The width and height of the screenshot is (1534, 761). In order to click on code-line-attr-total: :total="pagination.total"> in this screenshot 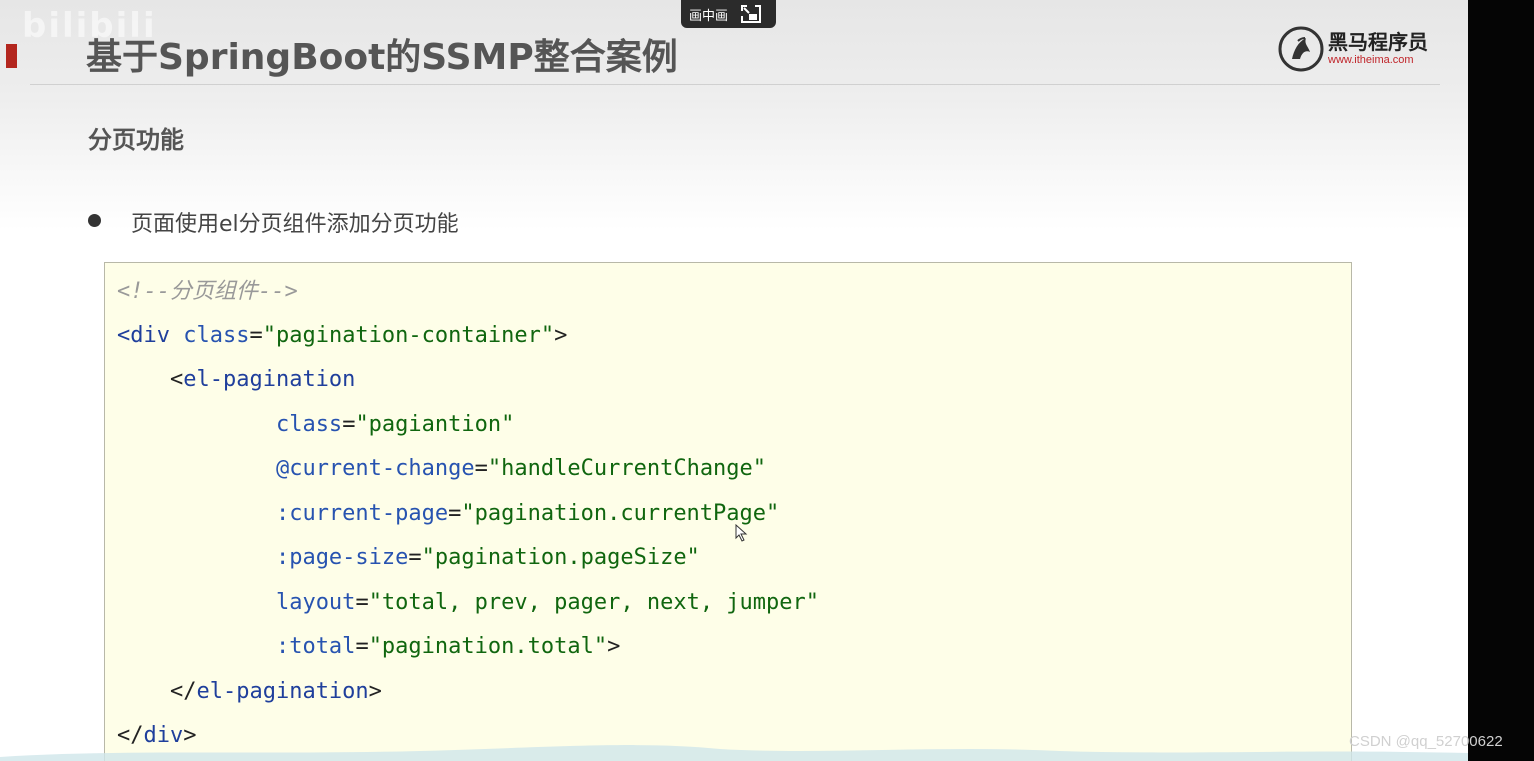, I will do `click(448, 646)`.